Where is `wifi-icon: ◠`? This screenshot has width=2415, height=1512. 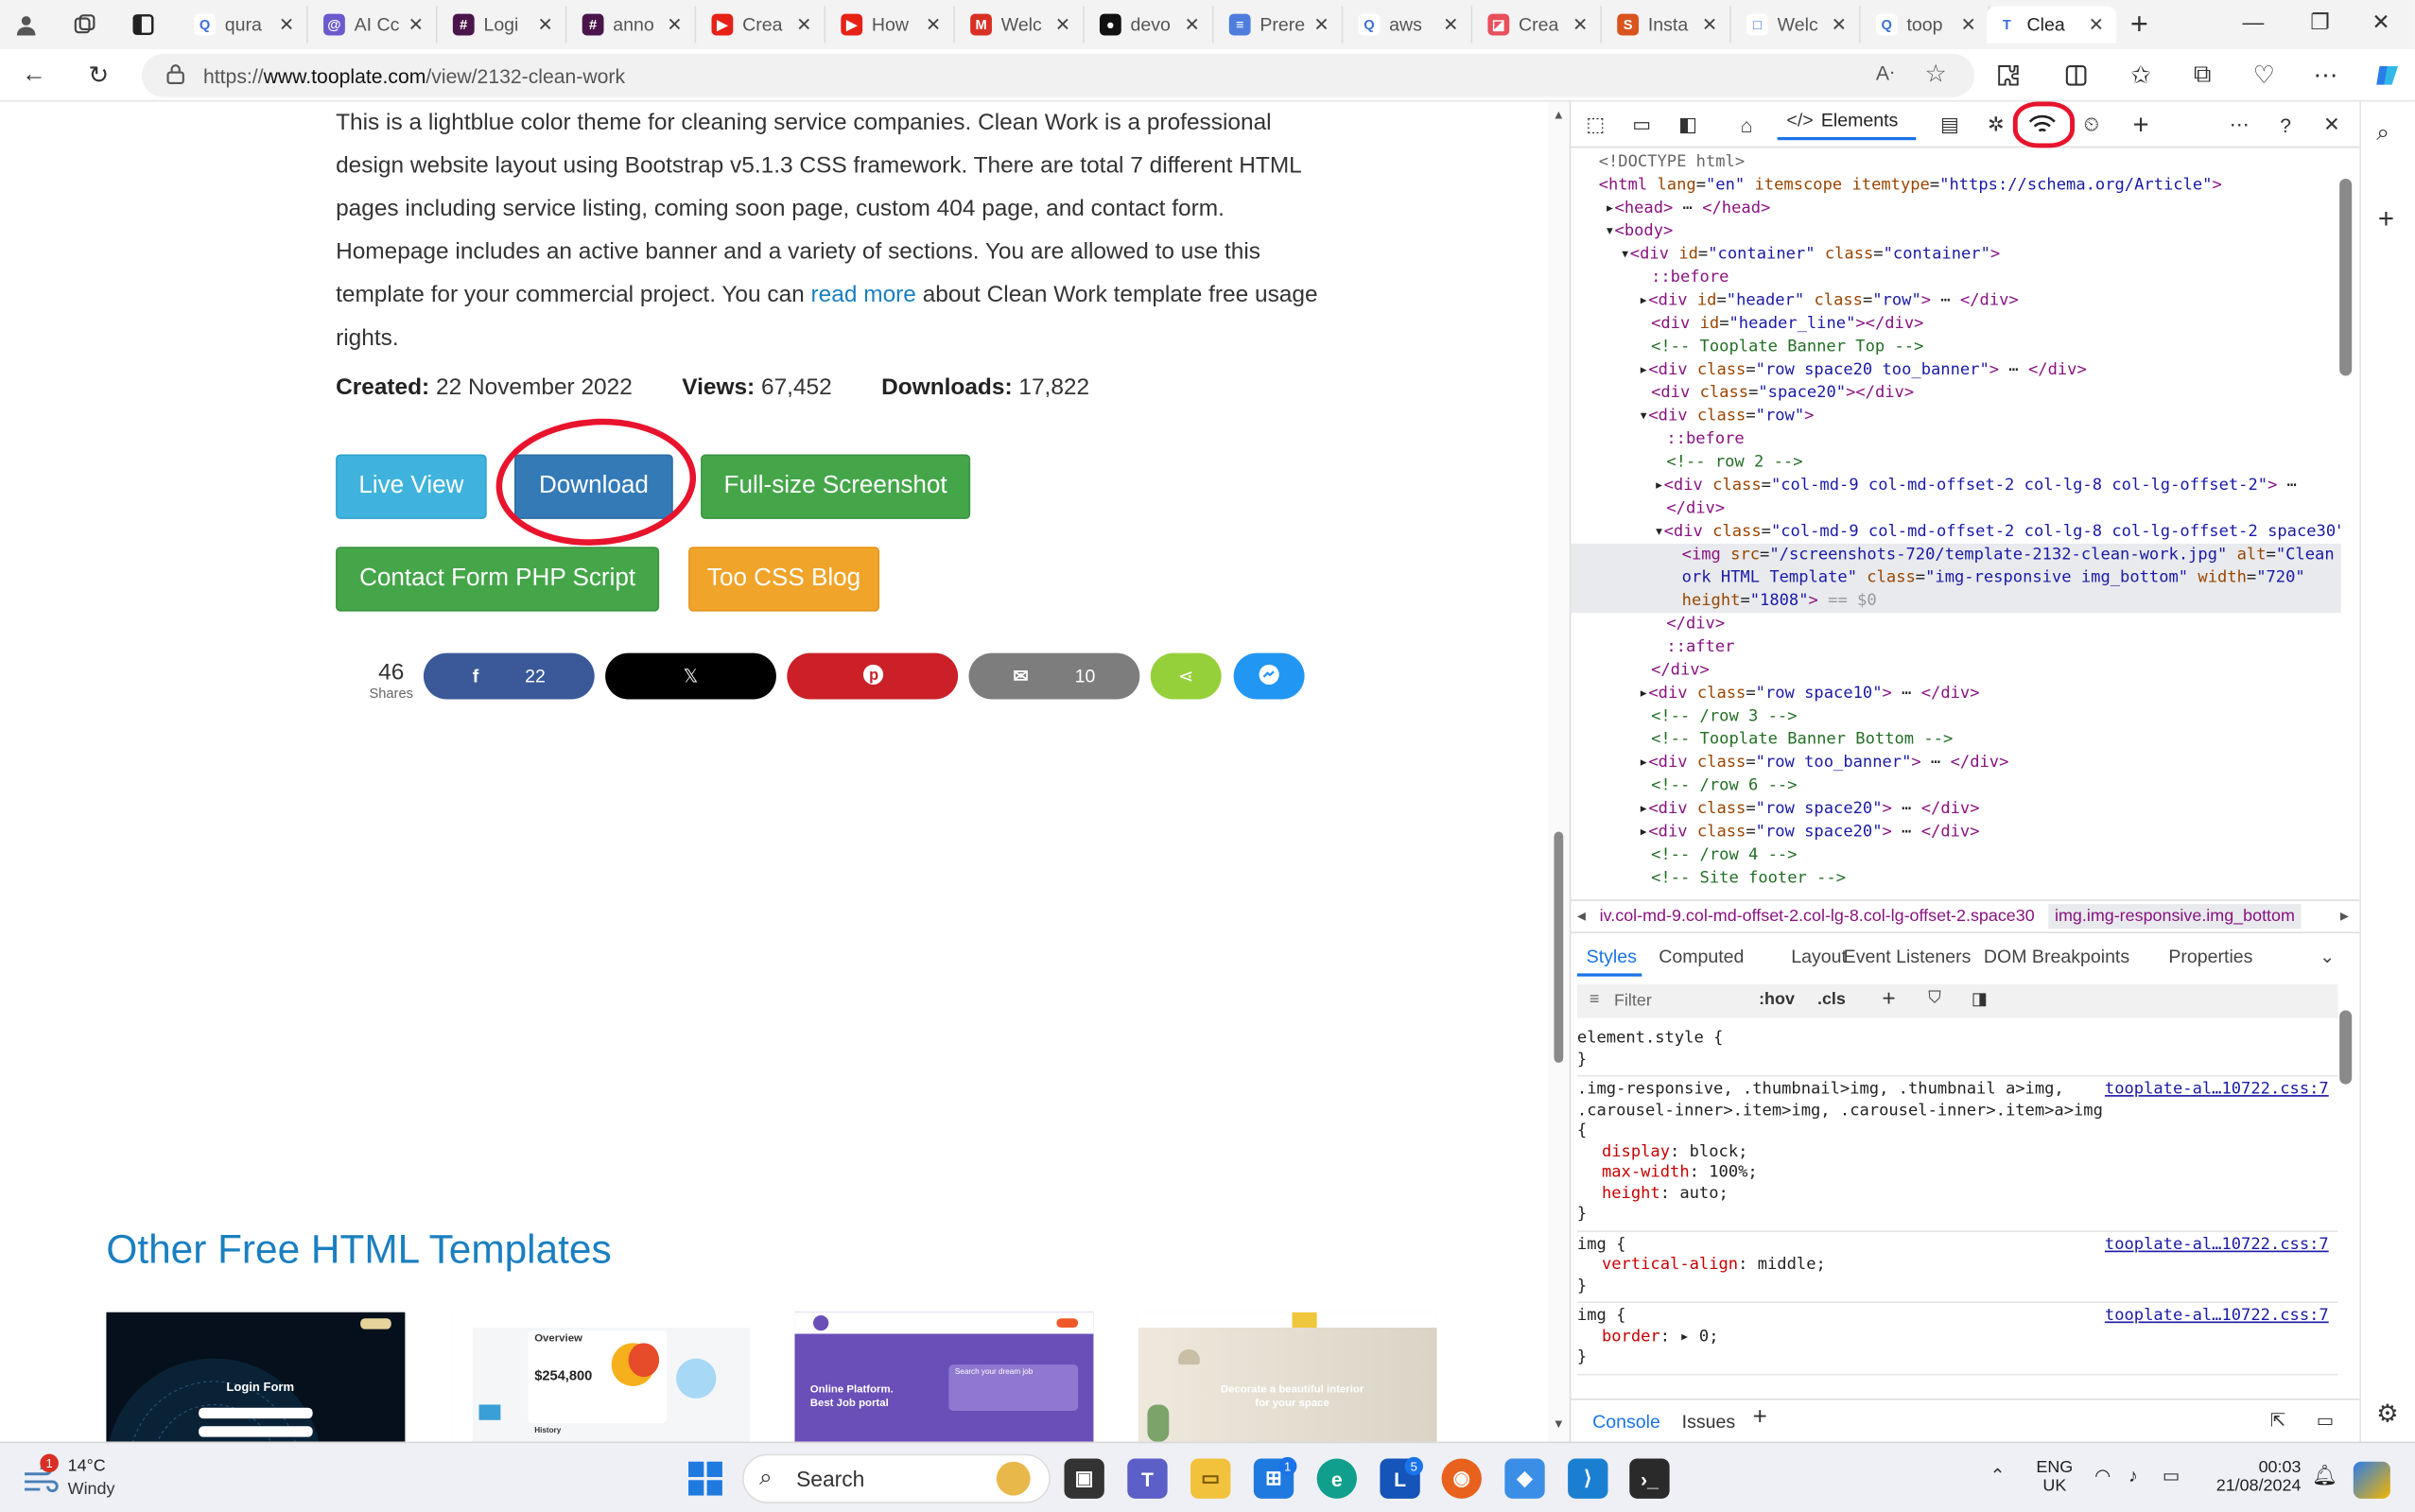 wifi-icon: ◠ is located at coordinates (2102, 1476).